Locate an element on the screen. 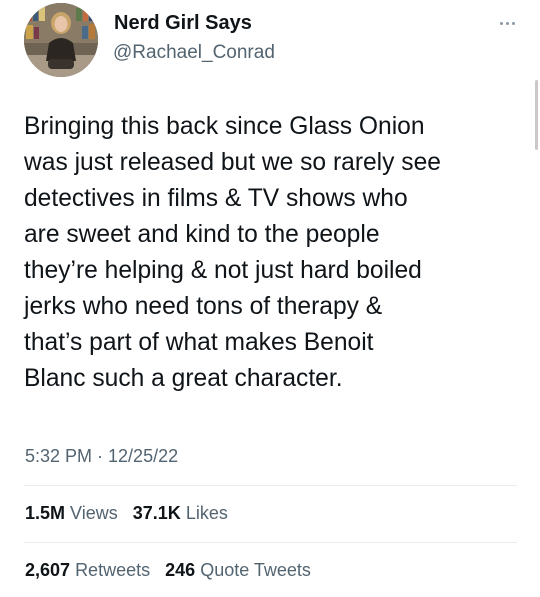 The width and height of the screenshot is (540, 597). tweet-text-line: are sweet and kind to the people is located at coordinates (202, 234).